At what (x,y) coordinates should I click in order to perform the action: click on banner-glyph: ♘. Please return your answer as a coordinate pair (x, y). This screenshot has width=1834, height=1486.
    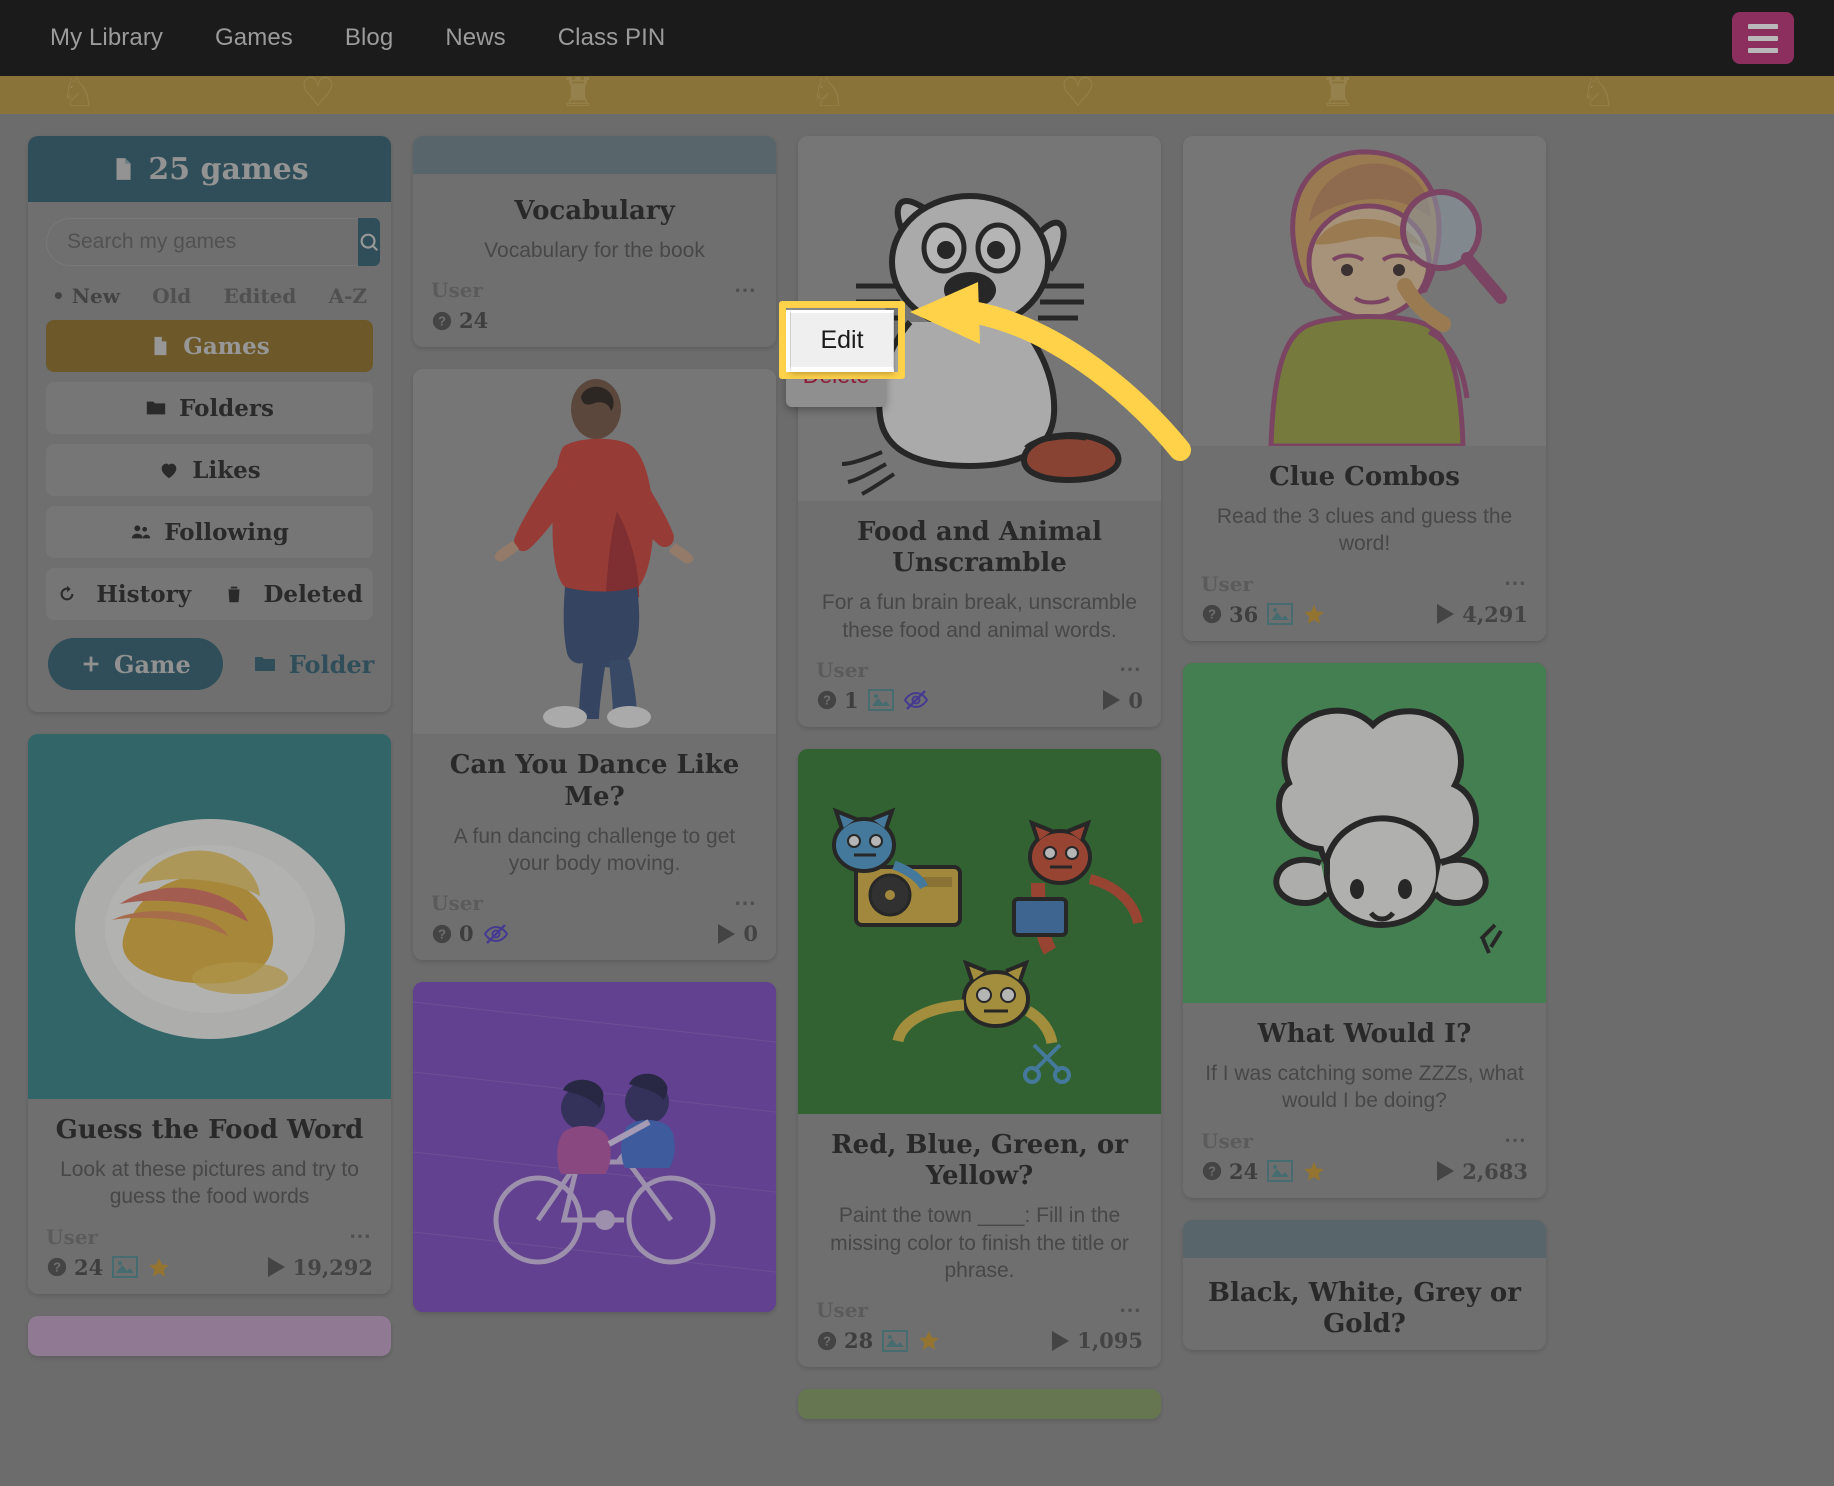
    Looking at the image, I should click on (1598, 95).